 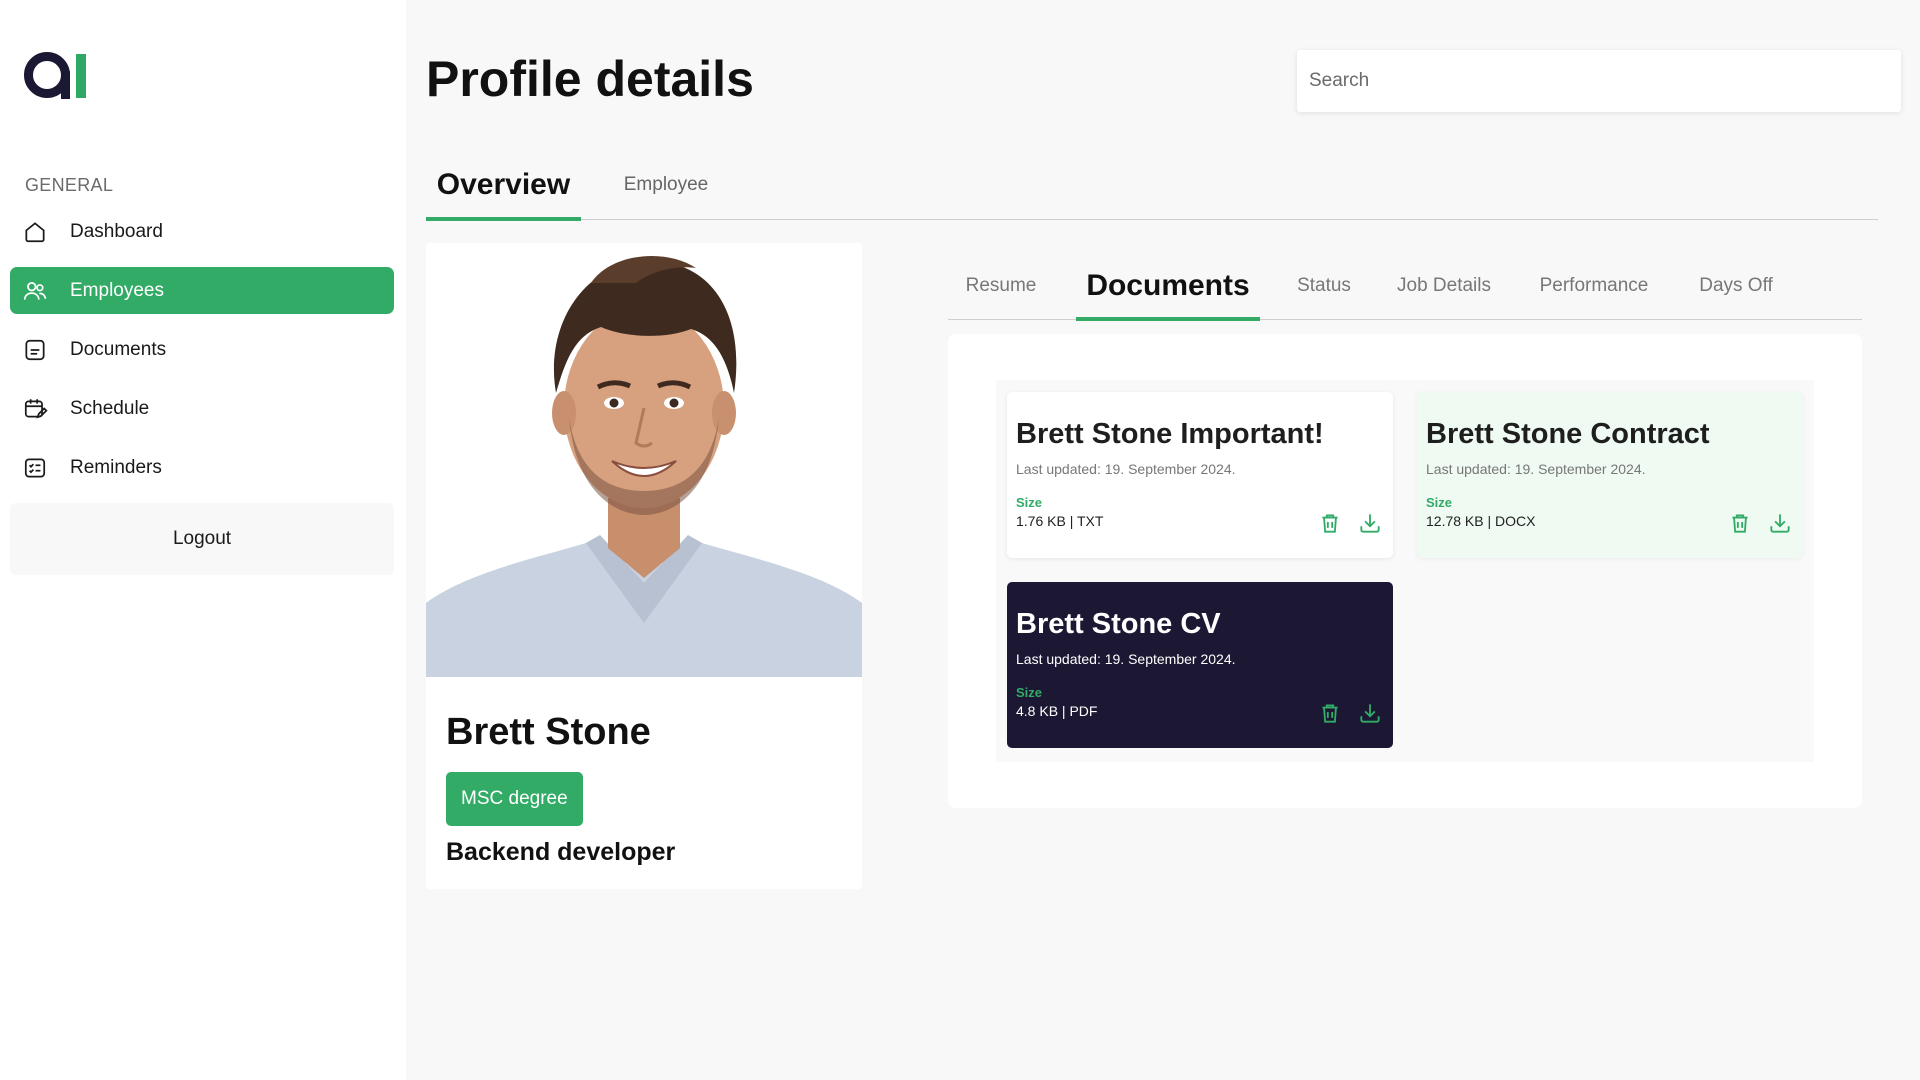 What do you see at coordinates (116, 467) in the screenshot?
I see `sidebar-item-label: Reminders` at bounding box center [116, 467].